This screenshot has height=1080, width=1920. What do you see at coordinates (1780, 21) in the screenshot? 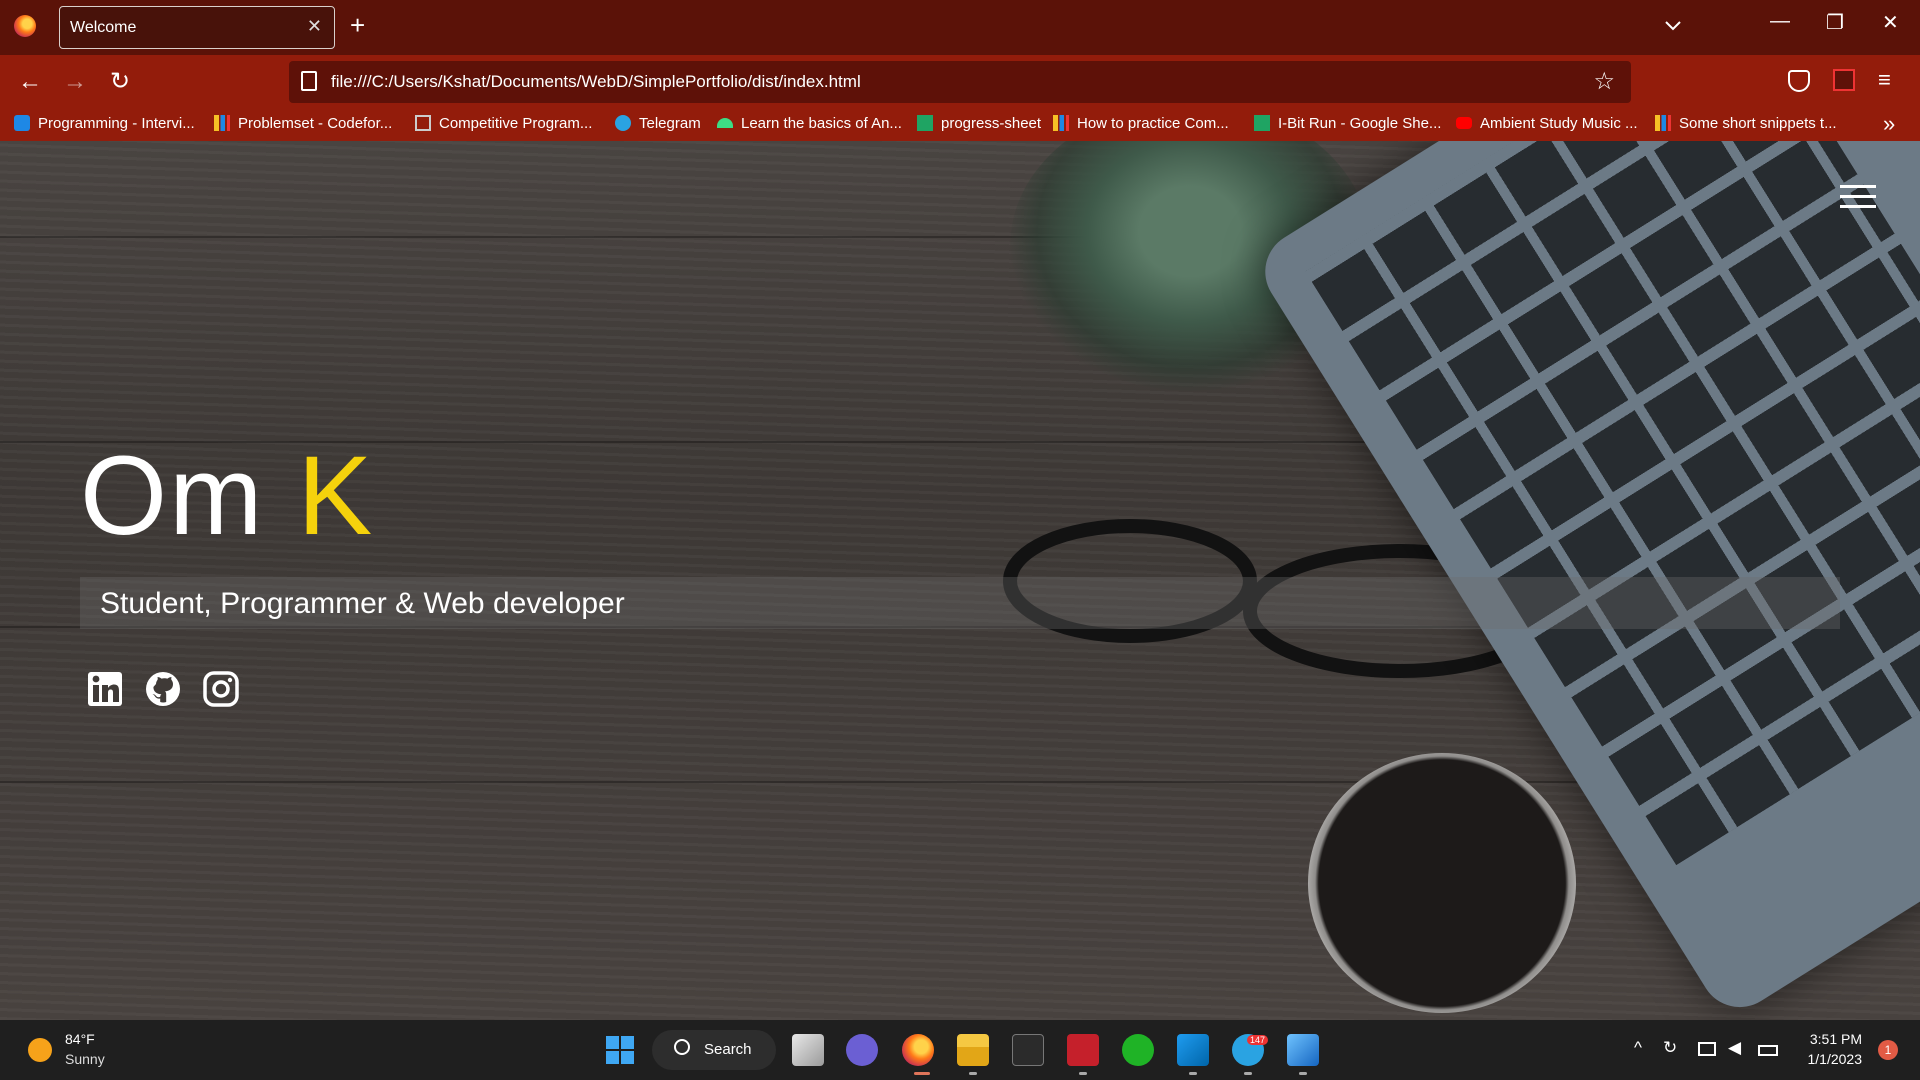
I see `minimize-button: —` at bounding box center [1780, 21].